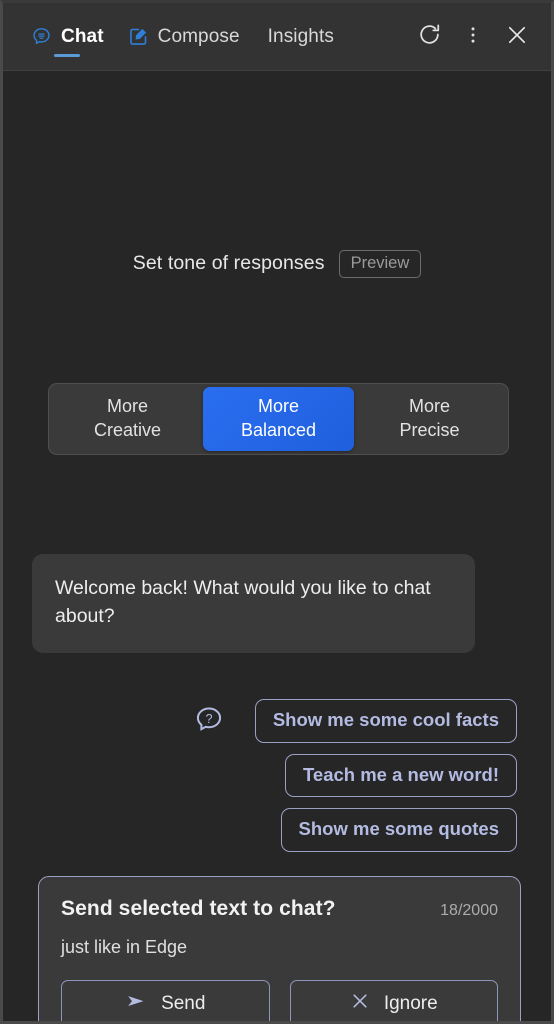  I want to click on tab-chat: Chat, so click(67, 37).